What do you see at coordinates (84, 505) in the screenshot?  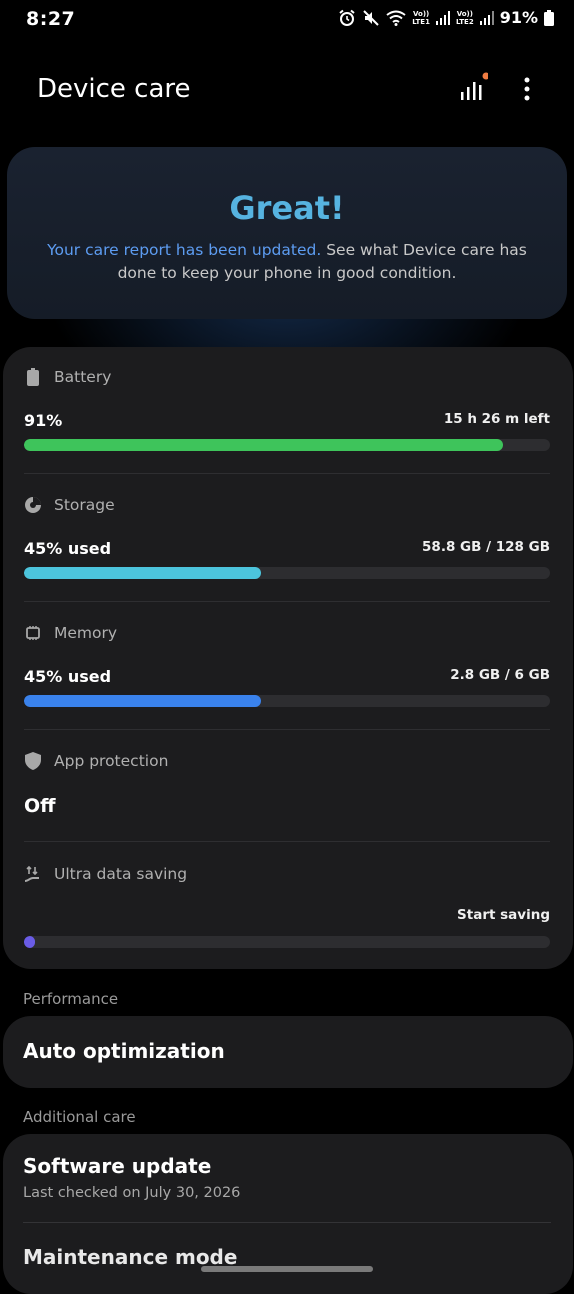 I see `storage-label: Storage` at bounding box center [84, 505].